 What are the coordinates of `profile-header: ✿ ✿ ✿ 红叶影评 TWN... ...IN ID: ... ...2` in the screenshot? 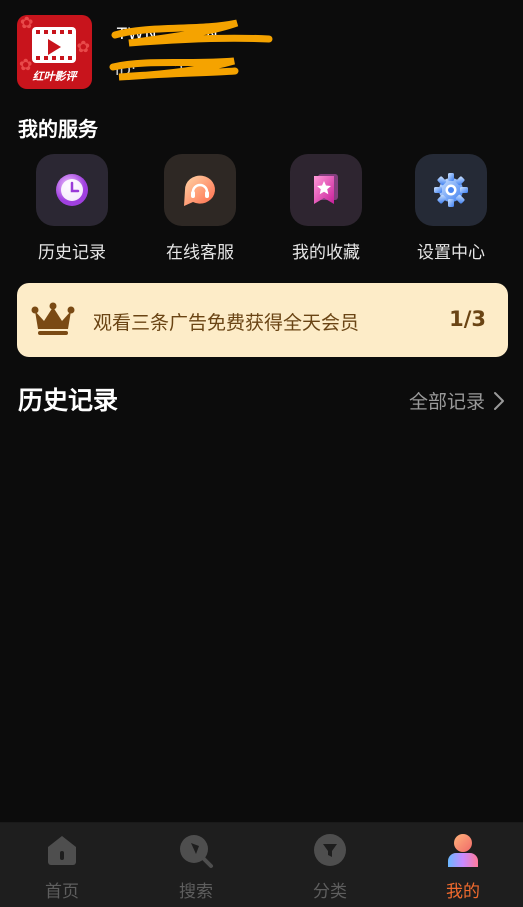 It's located at (262, 52).